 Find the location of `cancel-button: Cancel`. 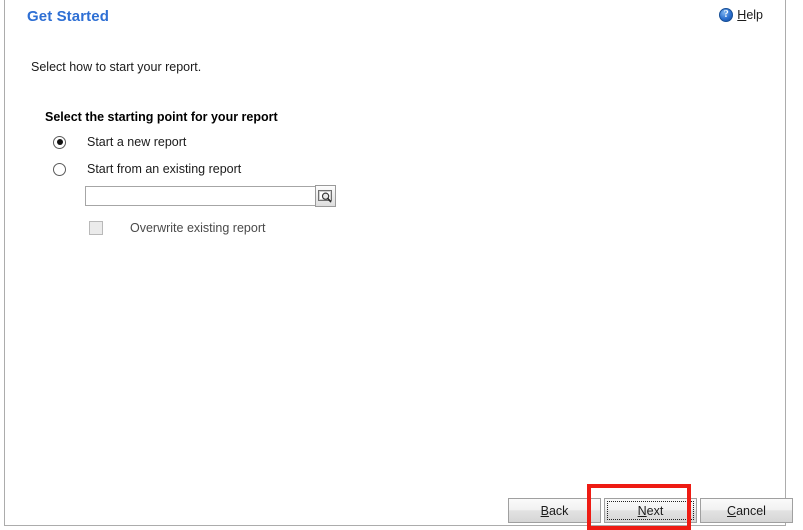

cancel-button: Cancel is located at coordinates (746, 510).